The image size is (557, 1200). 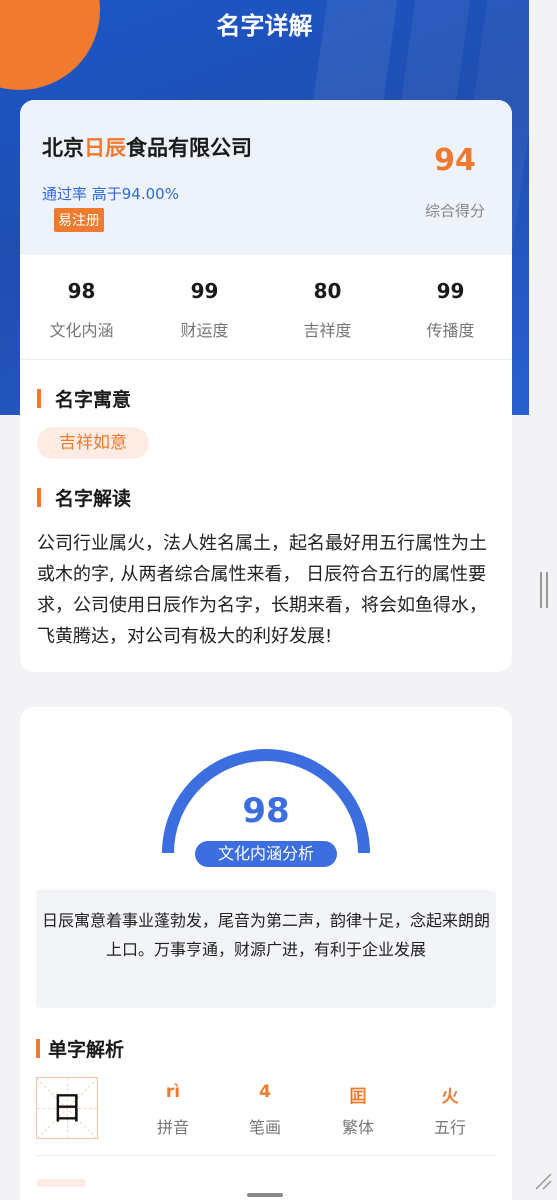 I want to click on char-analysis-section-title: 单字解析, so click(x=86, y=1050).